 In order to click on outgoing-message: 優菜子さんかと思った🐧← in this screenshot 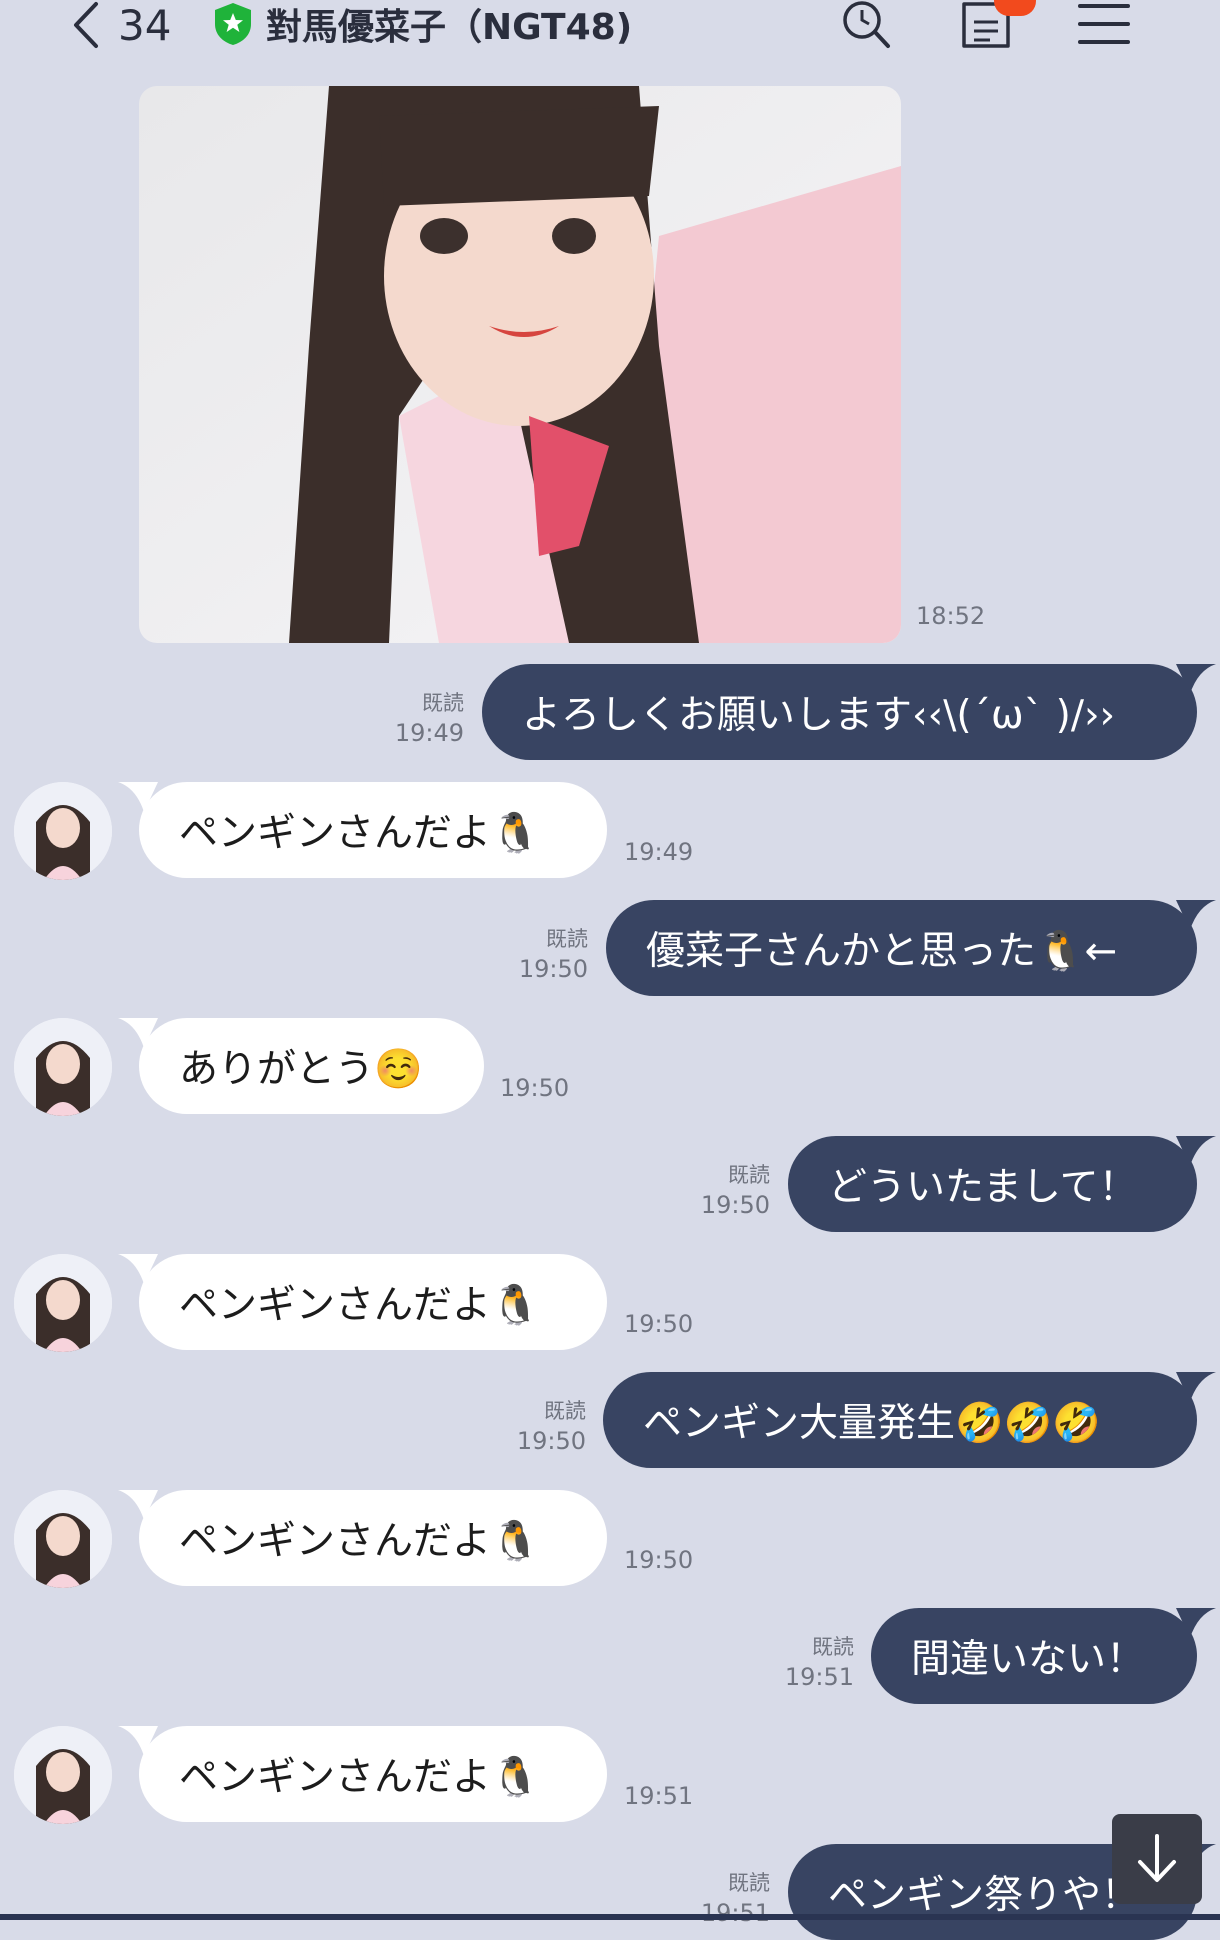, I will do `click(901, 948)`.